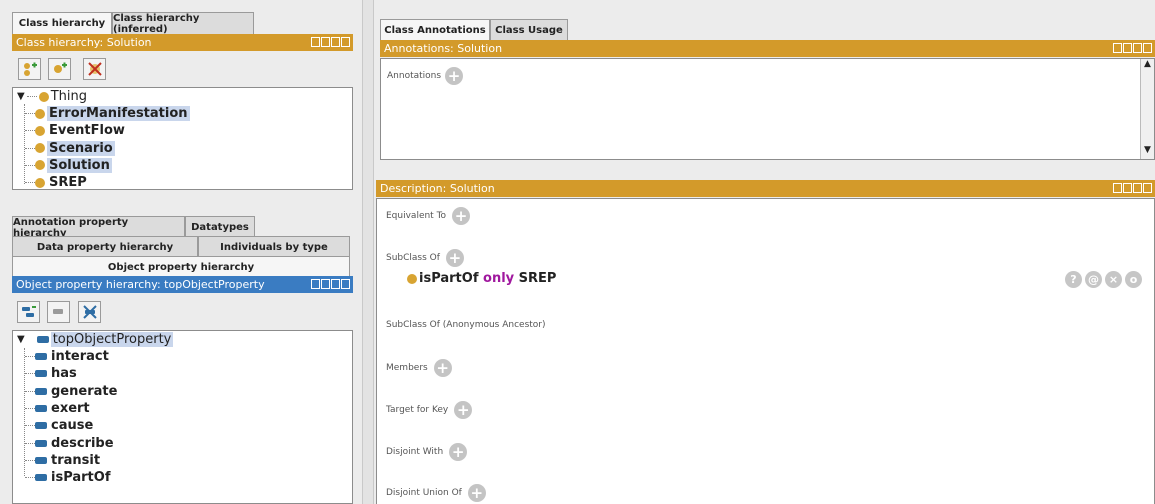 Image resolution: width=1155 pixels, height=504 pixels. I want to click on annotations-titlebar: Annotations: Solution, so click(767, 48).